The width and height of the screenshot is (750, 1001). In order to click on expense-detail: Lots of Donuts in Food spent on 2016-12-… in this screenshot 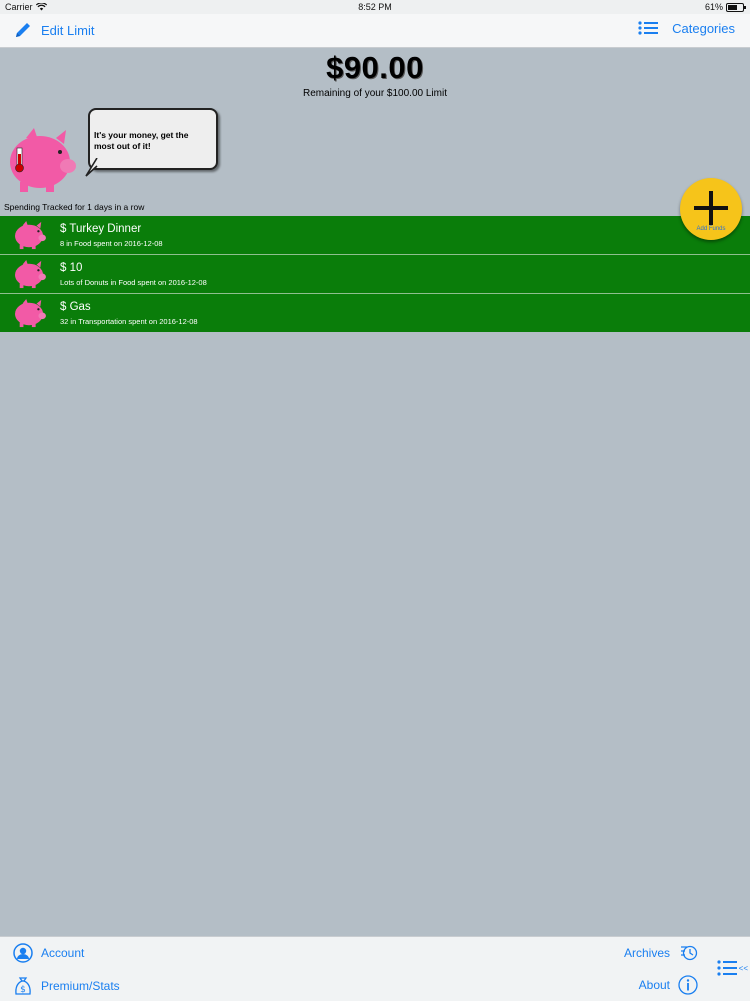, I will do `click(133, 282)`.